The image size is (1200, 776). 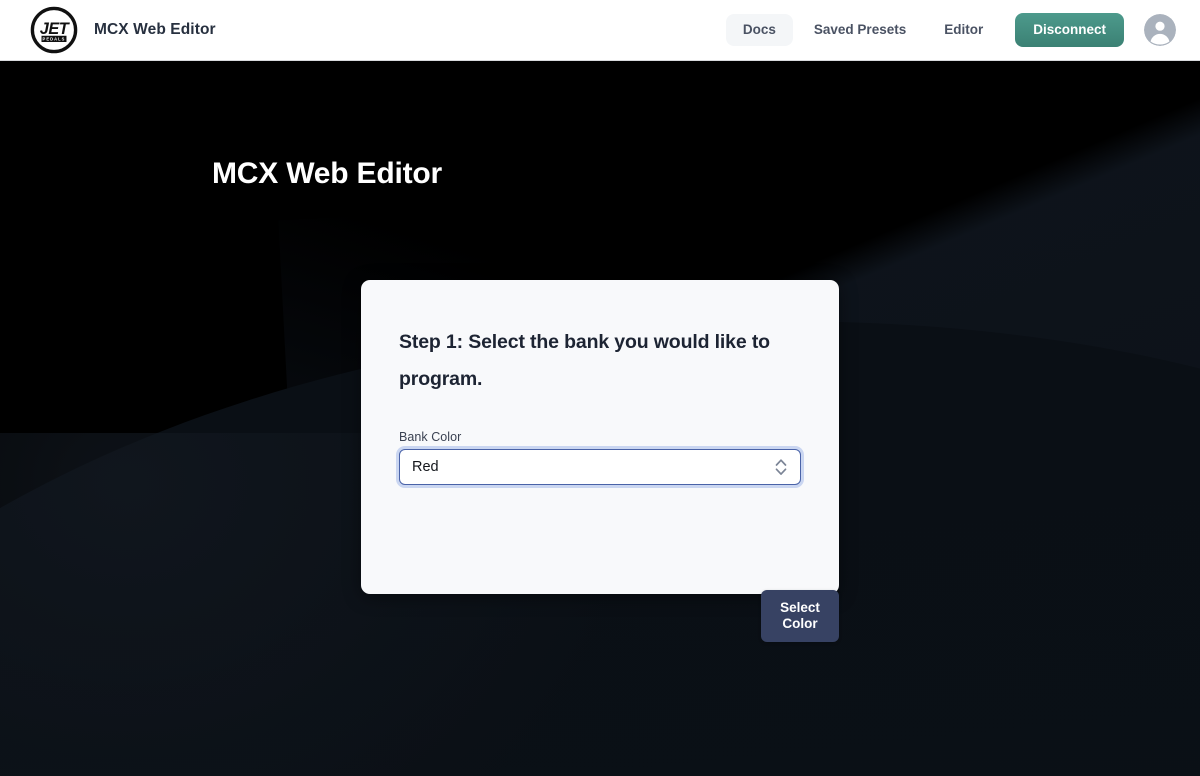 I want to click on bank-color-label: Bank Color, so click(x=430, y=436).